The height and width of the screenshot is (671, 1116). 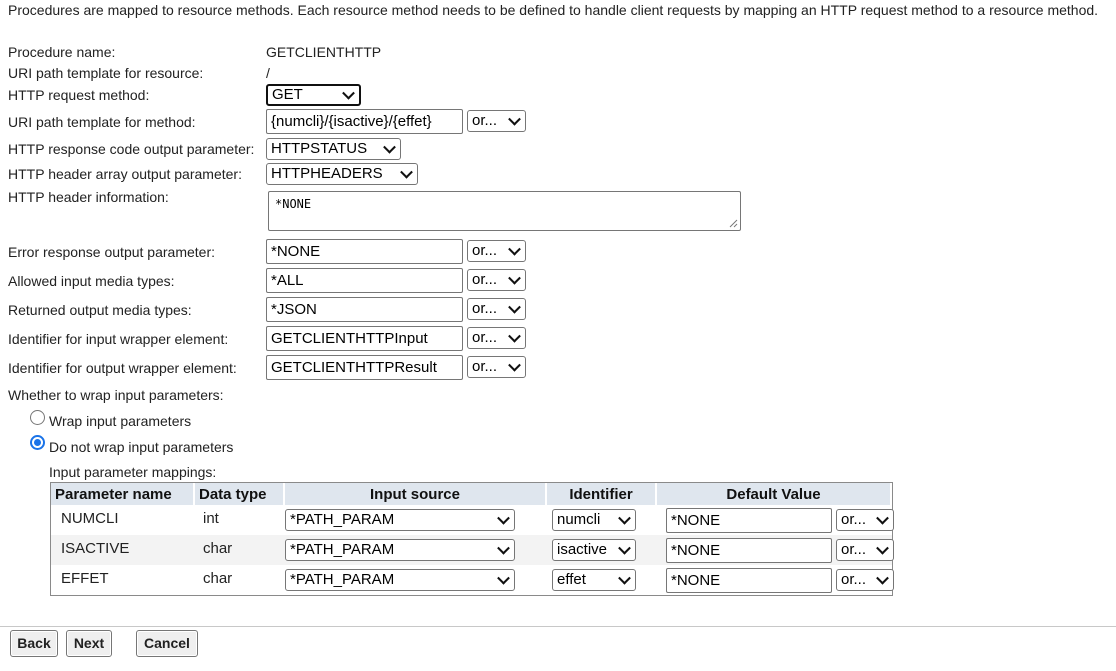 What do you see at coordinates (364, 367) in the screenshot?
I see `output-wrapper-input: GETCLIENTHTTPResult` at bounding box center [364, 367].